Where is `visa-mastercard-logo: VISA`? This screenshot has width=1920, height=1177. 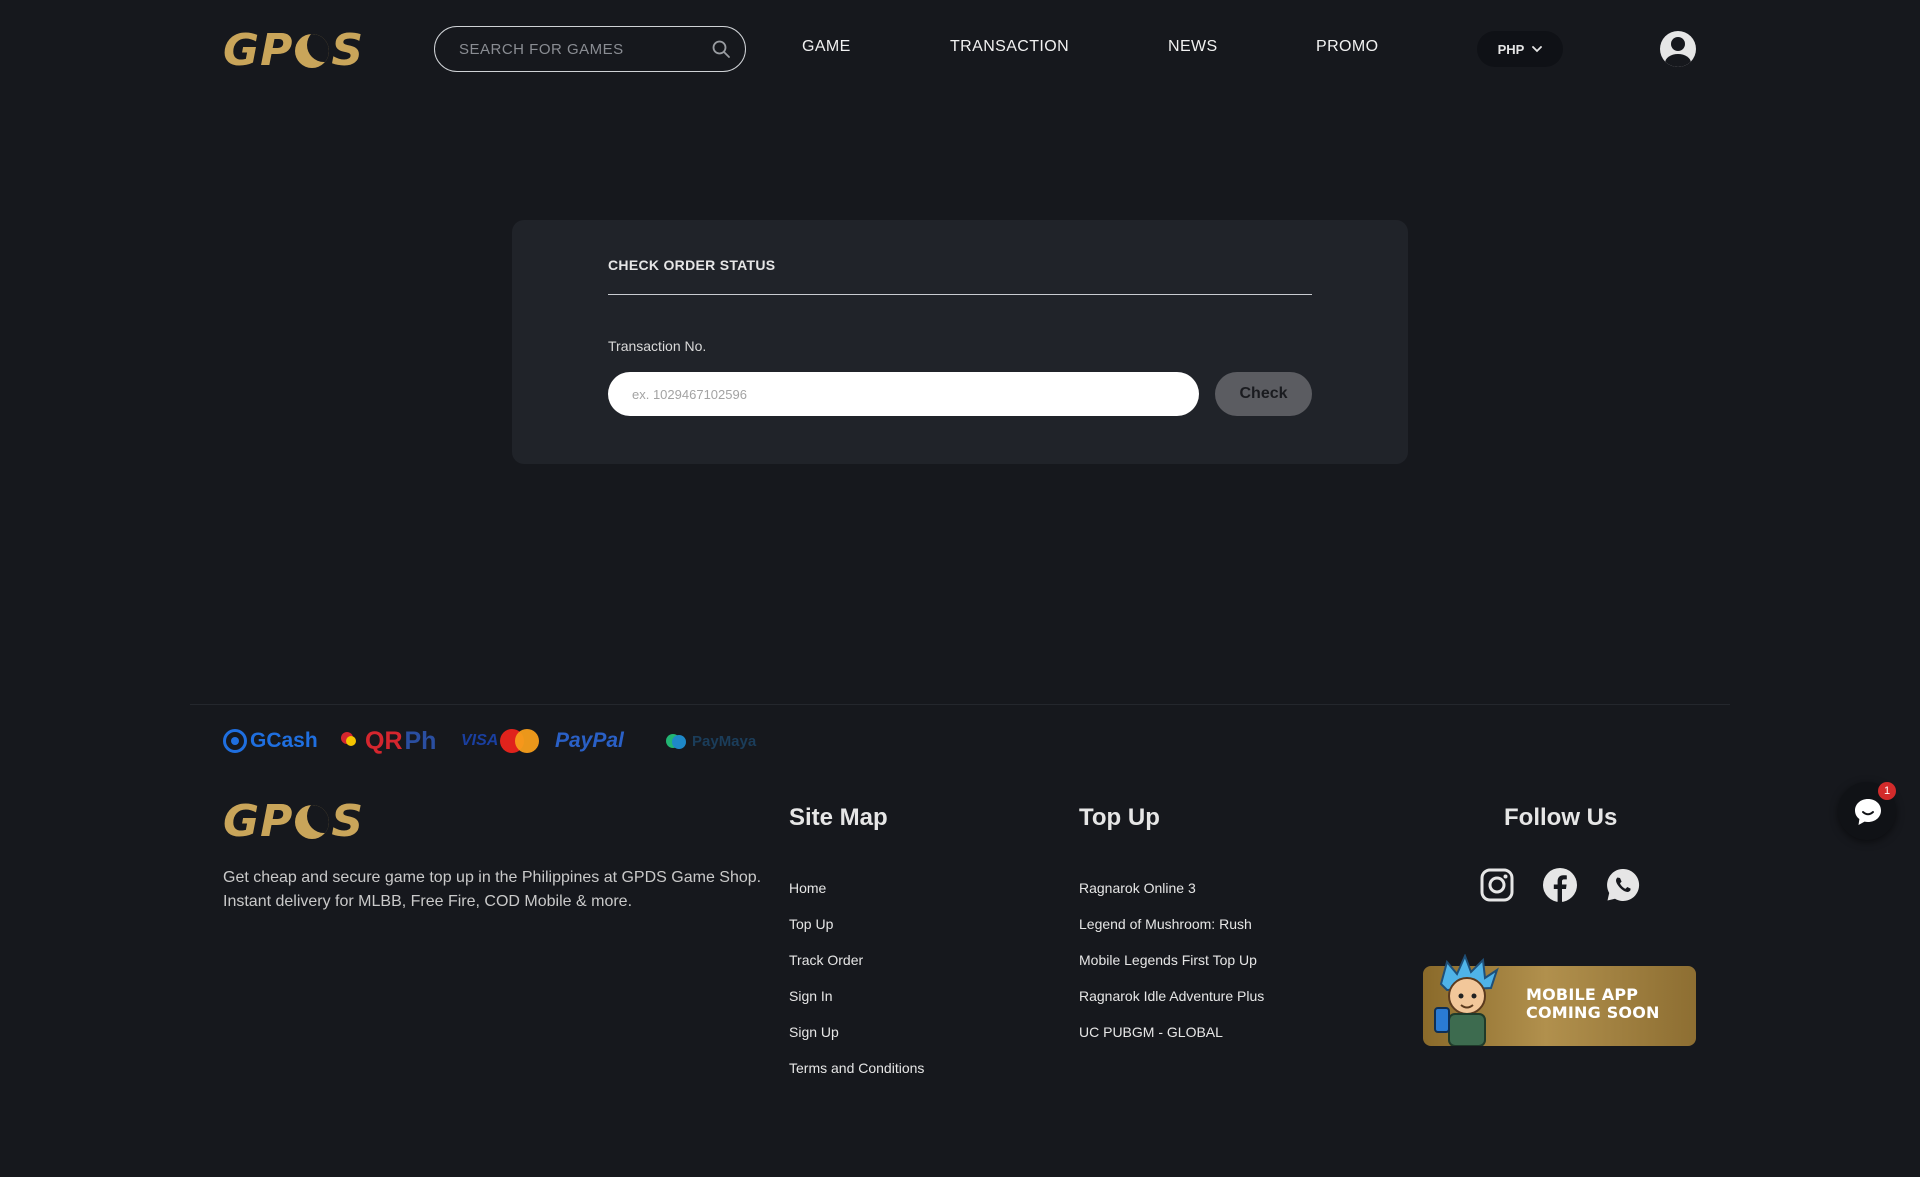
visa-mastercard-logo: VISA is located at coordinates (500, 741).